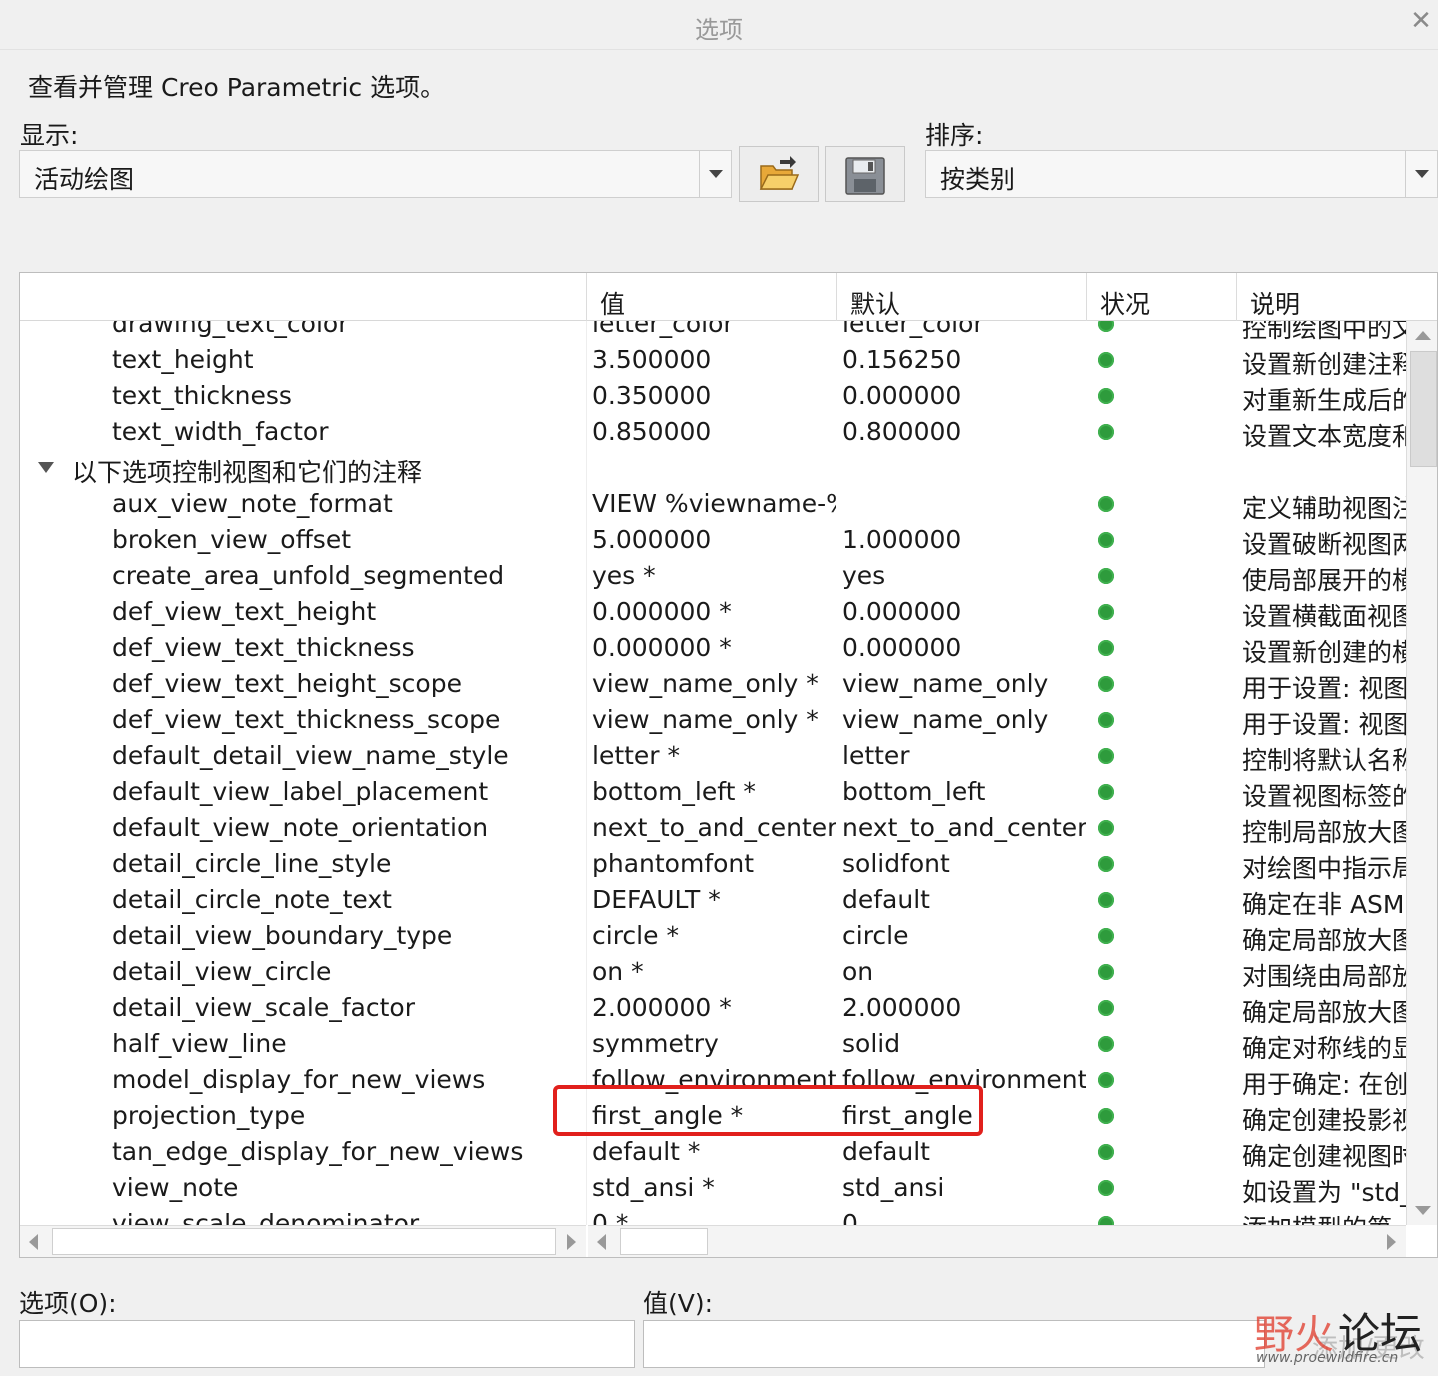  Describe the element at coordinates (713, 1215) in the screenshot. I see `table-row: view_scale_denominator 0 * 0 添加模型的第一` at that location.